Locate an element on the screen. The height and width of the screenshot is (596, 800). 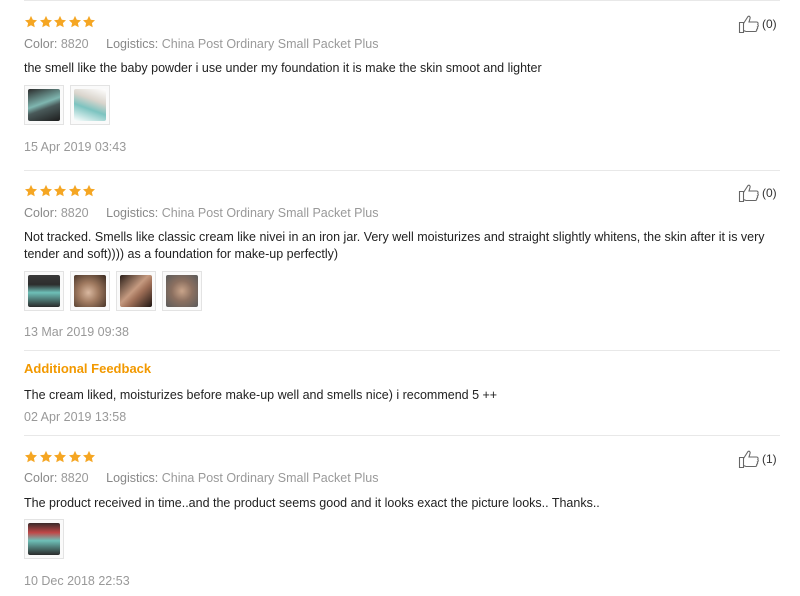
additional-feedback-title: Additional Feedback is located at coordinates (88, 368).